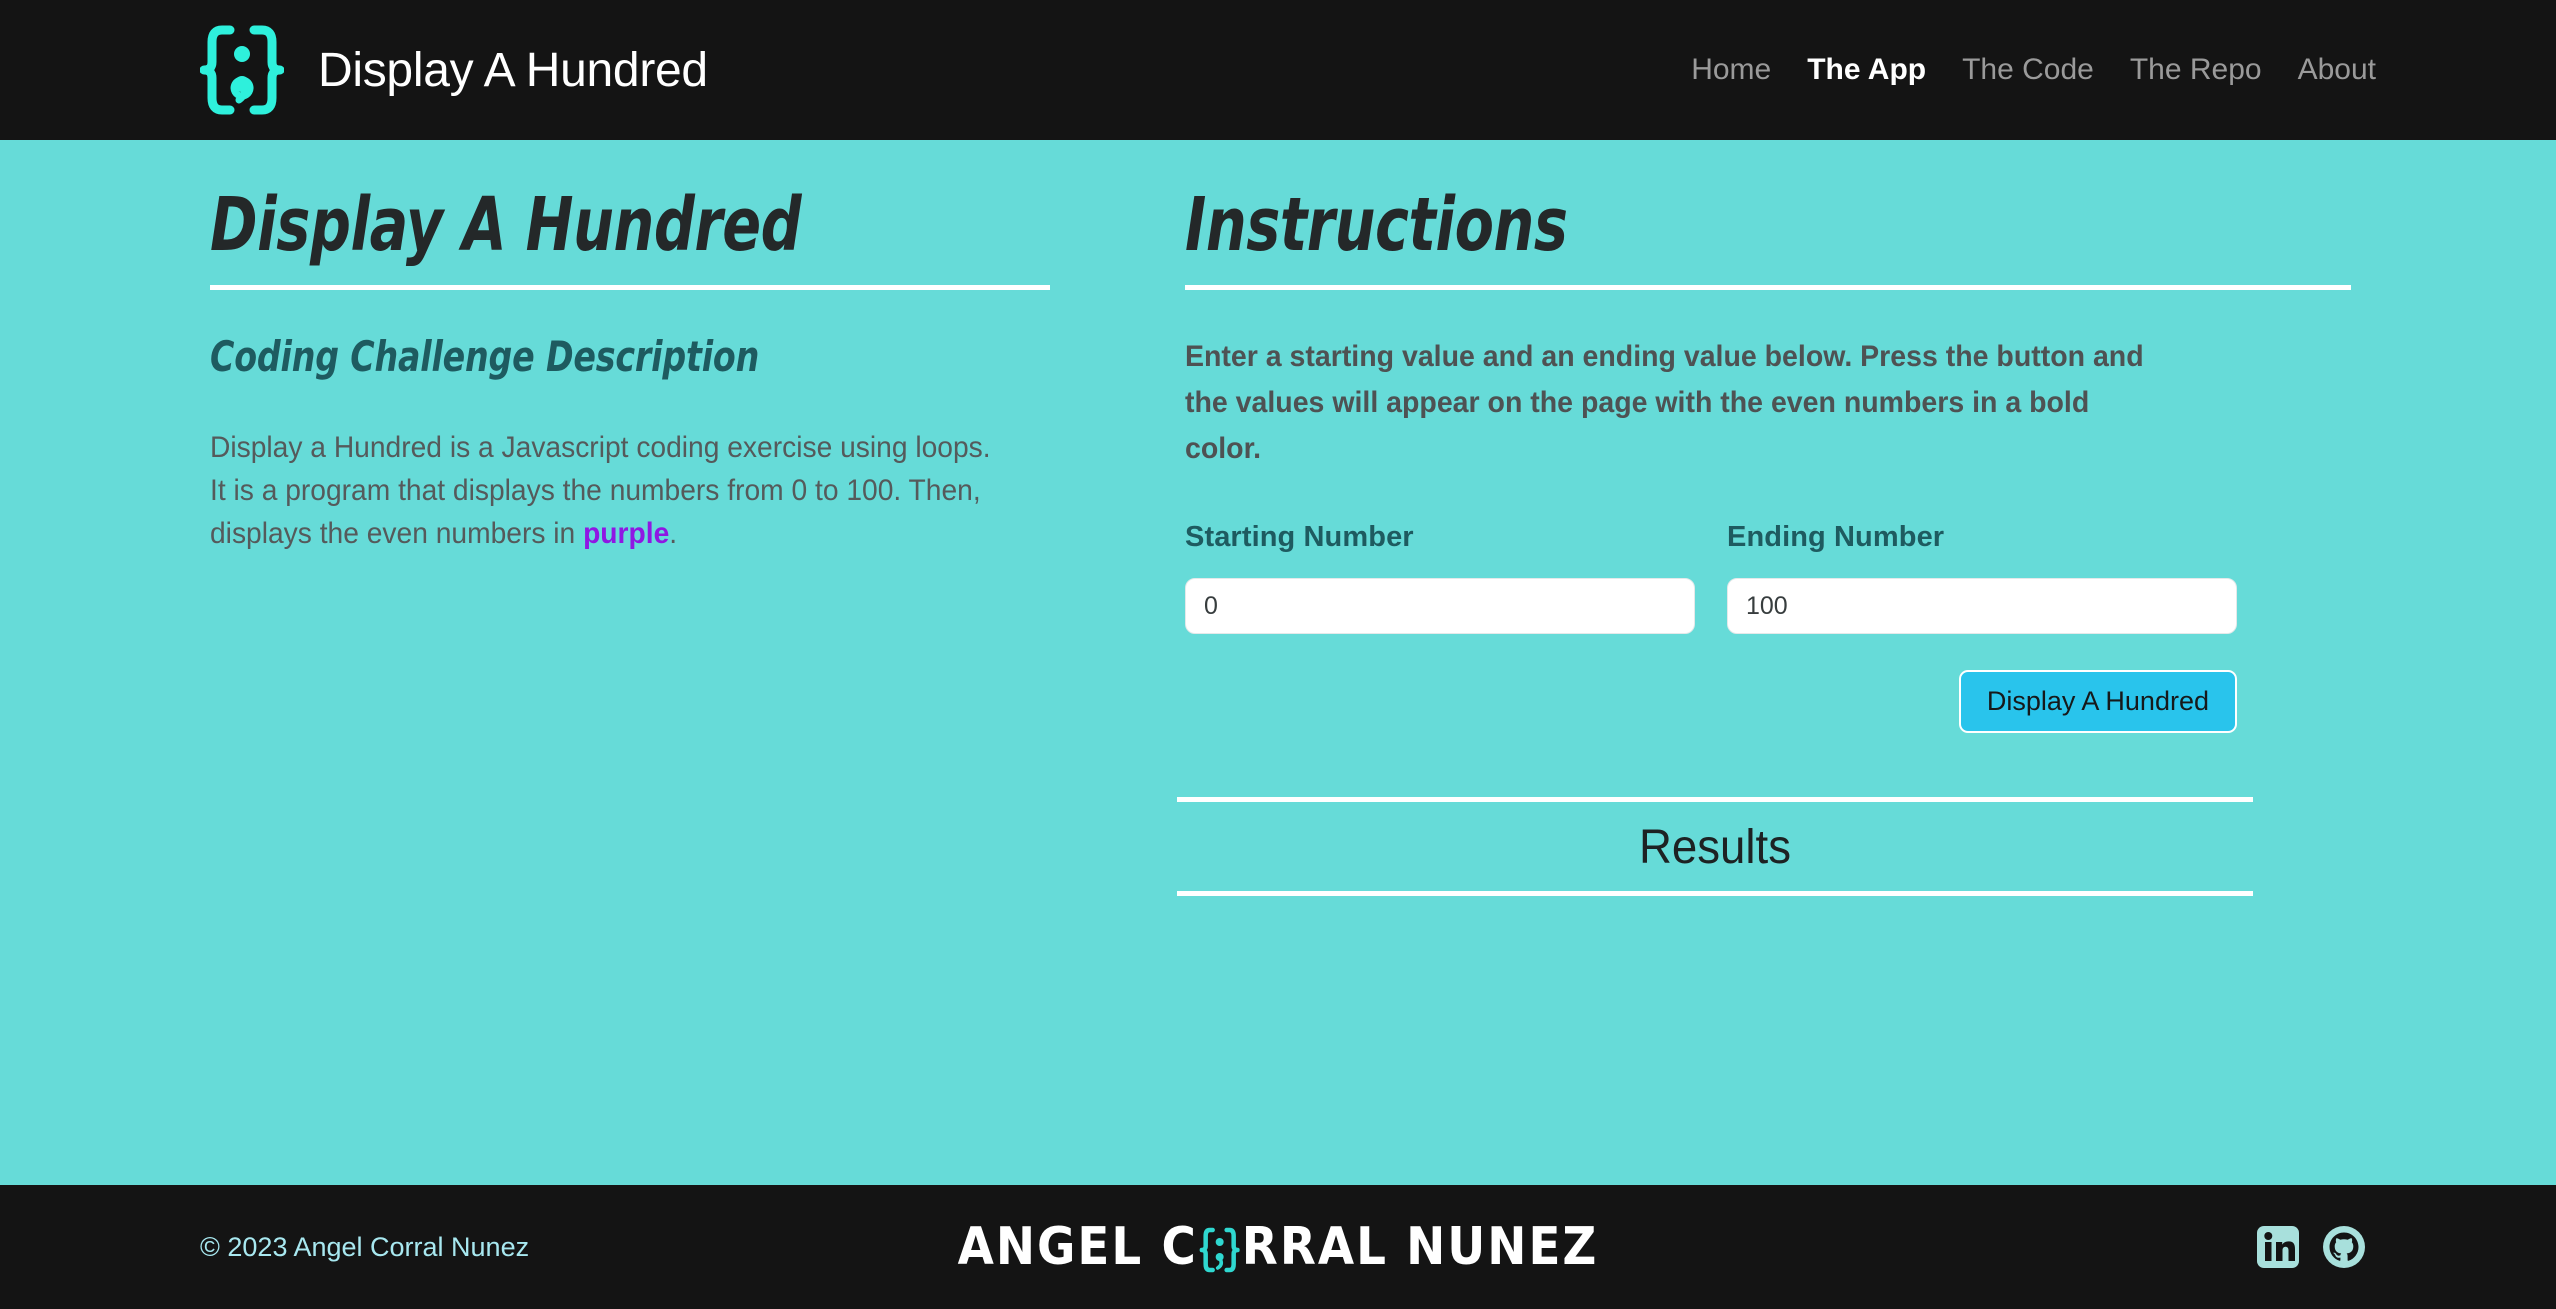 The height and width of the screenshot is (1309, 2556). Describe the element at coordinates (2311, 1247) in the screenshot. I see `social-links` at that location.